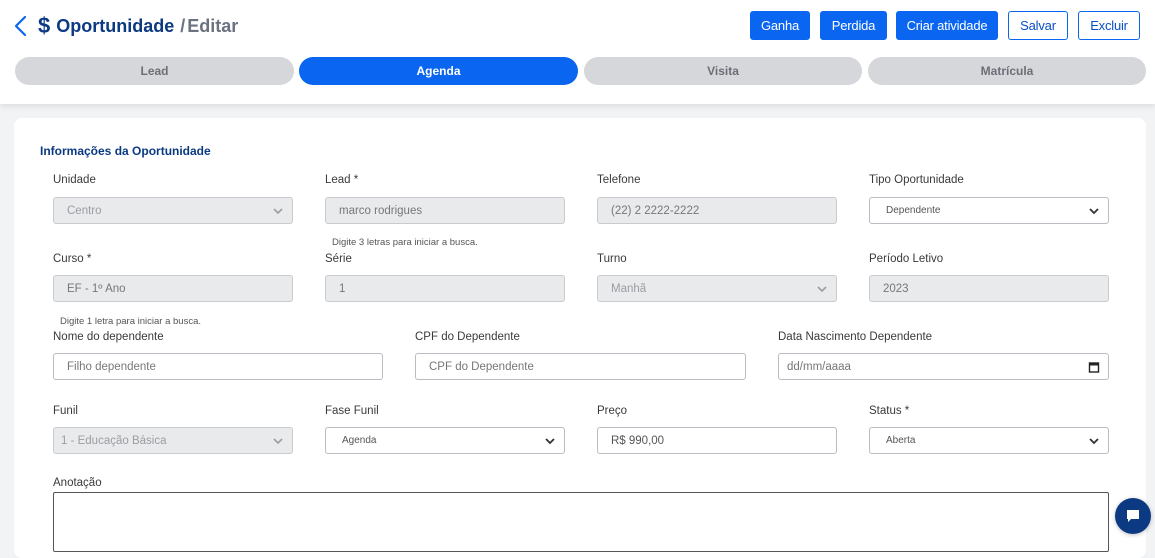 The height and width of the screenshot is (558, 1155). Describe the element at coordinates (853, 25) in the screenshot. I see `perdida-button: Perdida` at that location.